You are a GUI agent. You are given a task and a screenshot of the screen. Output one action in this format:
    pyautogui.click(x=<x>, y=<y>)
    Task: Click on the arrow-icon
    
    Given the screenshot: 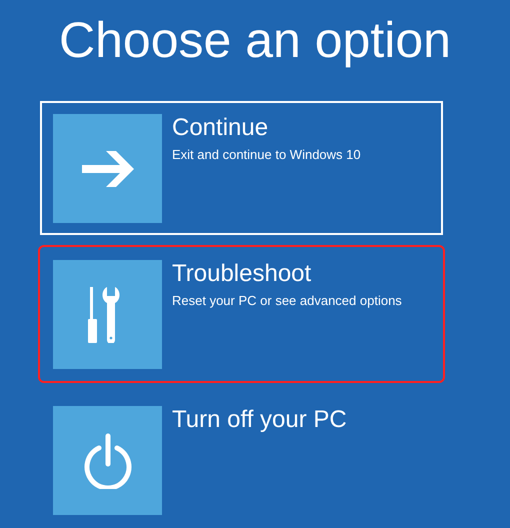 What is the action you would take?
    pyautogui.click(x=108, y=168)
    